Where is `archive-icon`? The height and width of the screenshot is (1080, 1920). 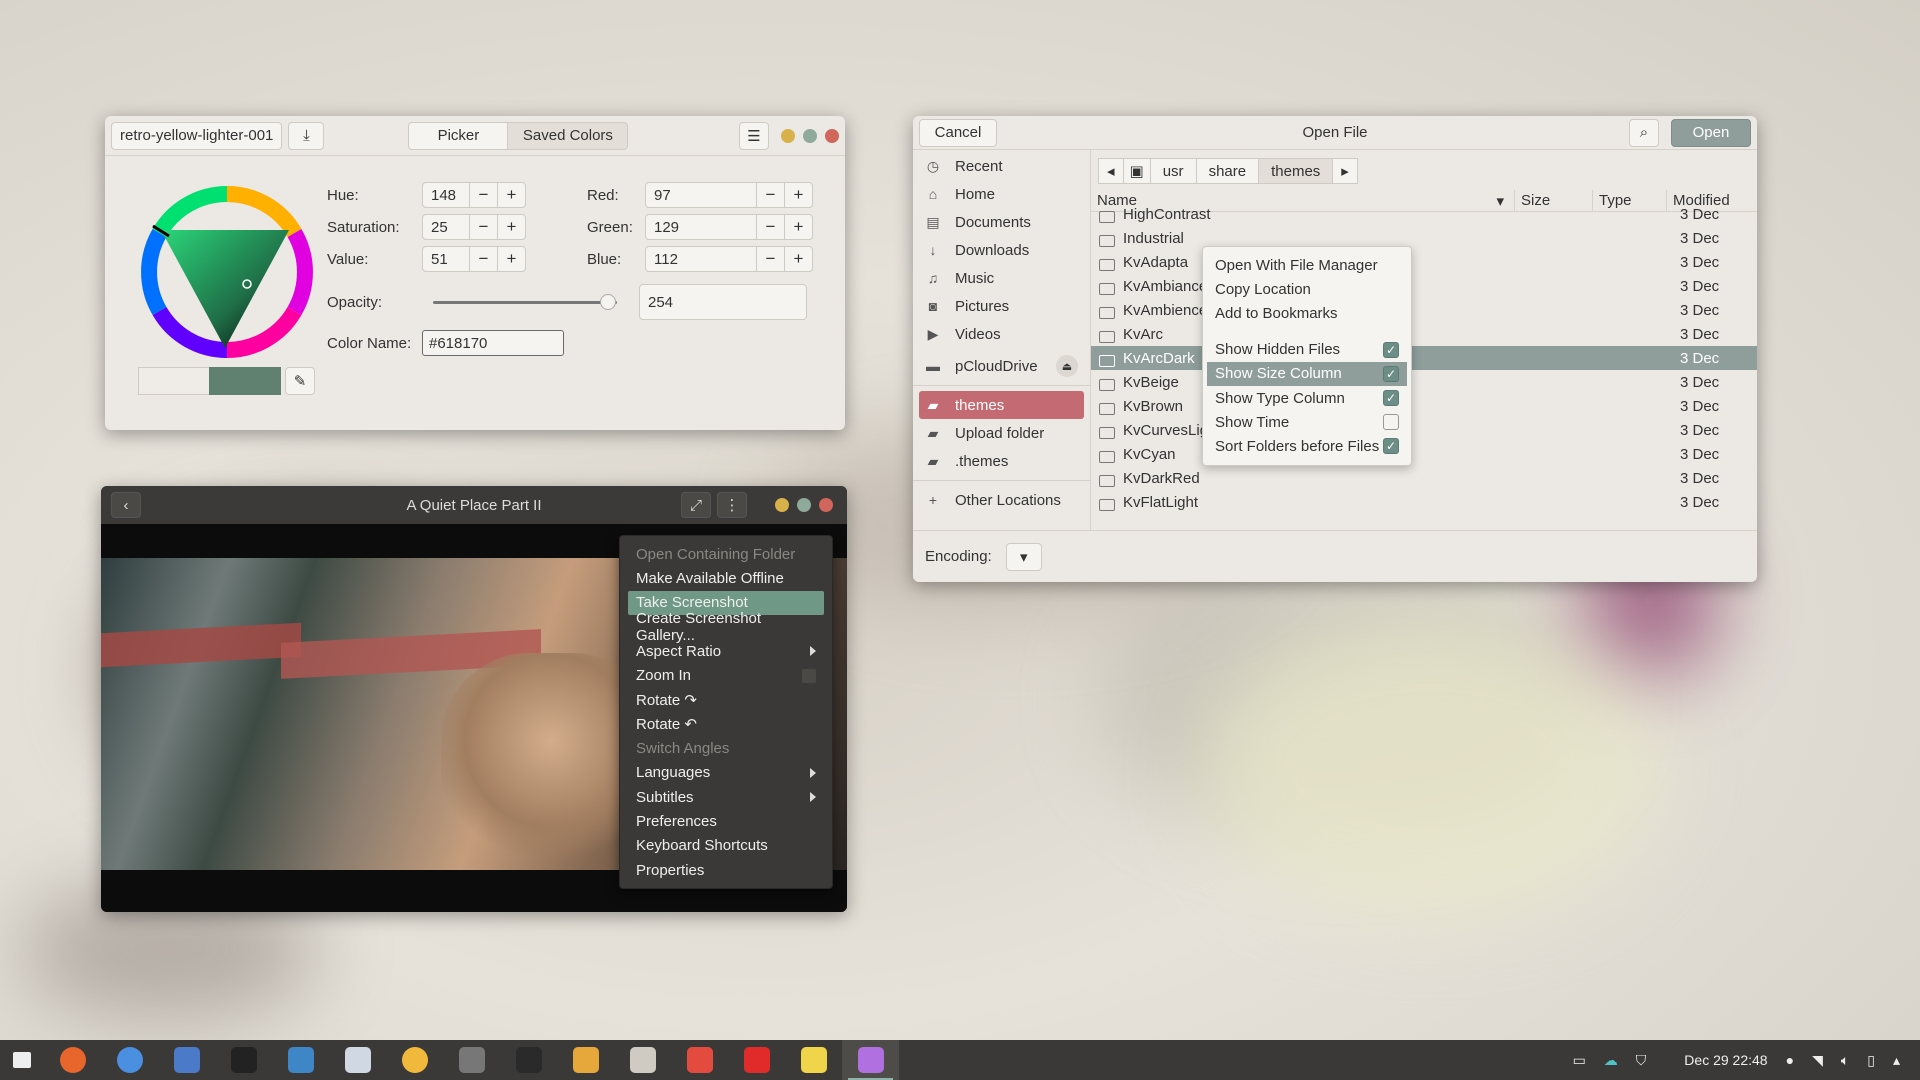 archive-icon is located at coordinates (642, 1060).